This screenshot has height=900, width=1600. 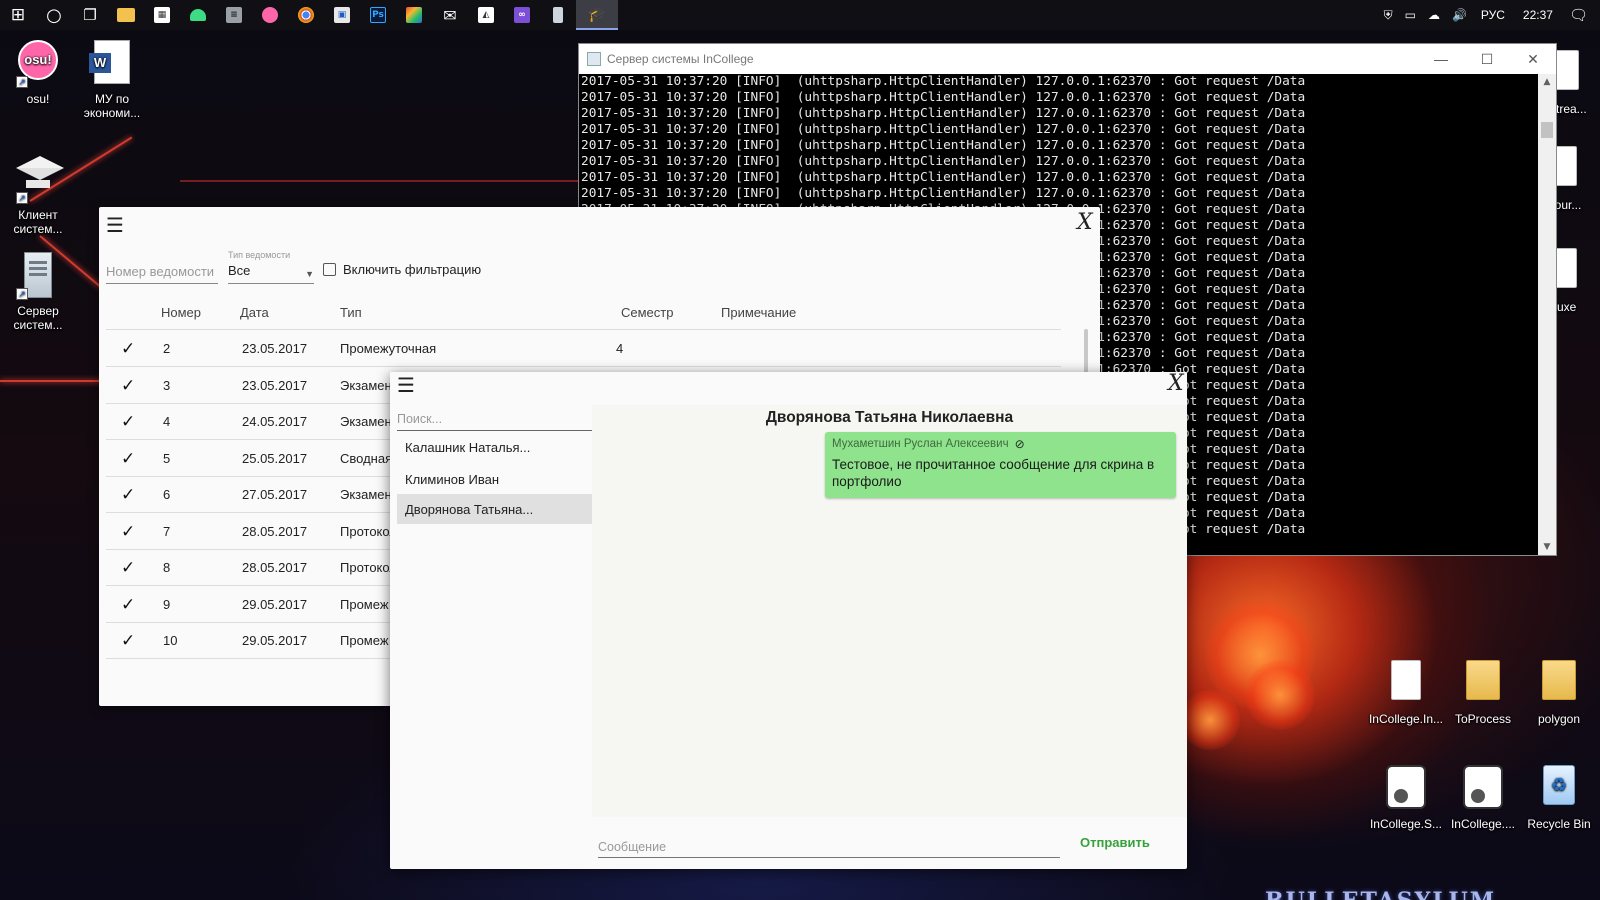 I want to click on photoshop-icon: Ps, so click(x=378, y=15).